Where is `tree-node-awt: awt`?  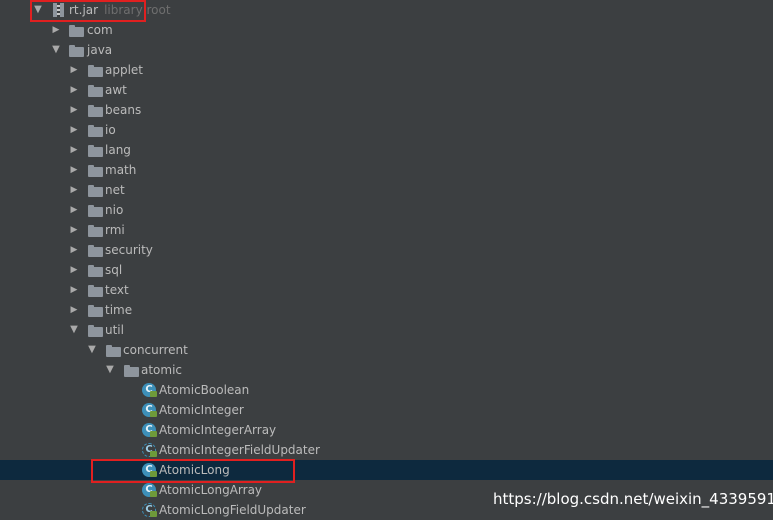
tree-node-awt: awt is located at coordinates (386, 90).